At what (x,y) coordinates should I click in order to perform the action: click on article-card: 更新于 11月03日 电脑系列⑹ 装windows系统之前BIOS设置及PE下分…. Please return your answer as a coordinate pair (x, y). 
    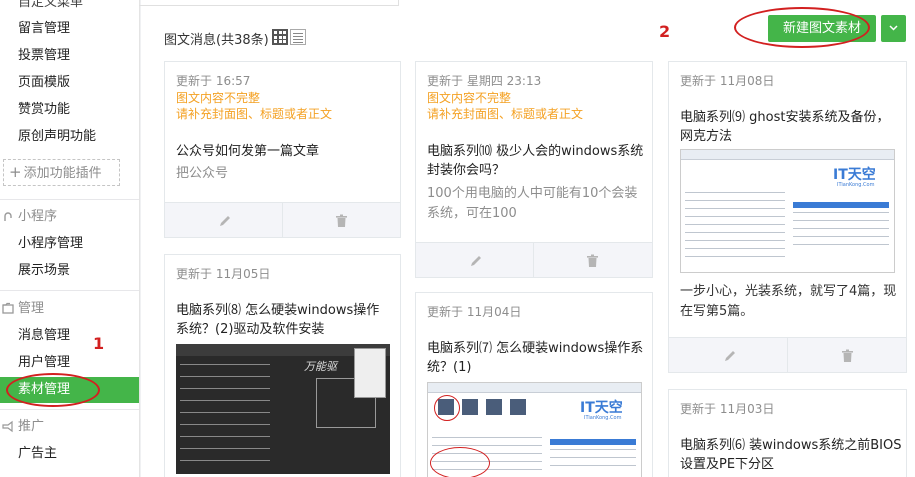
    Looking at the image, I should click on (787, 433).